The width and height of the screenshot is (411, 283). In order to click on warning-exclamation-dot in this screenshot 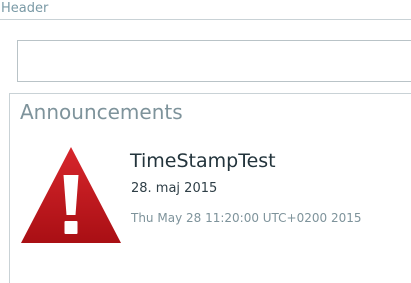, I will do `click(71, 227)`.